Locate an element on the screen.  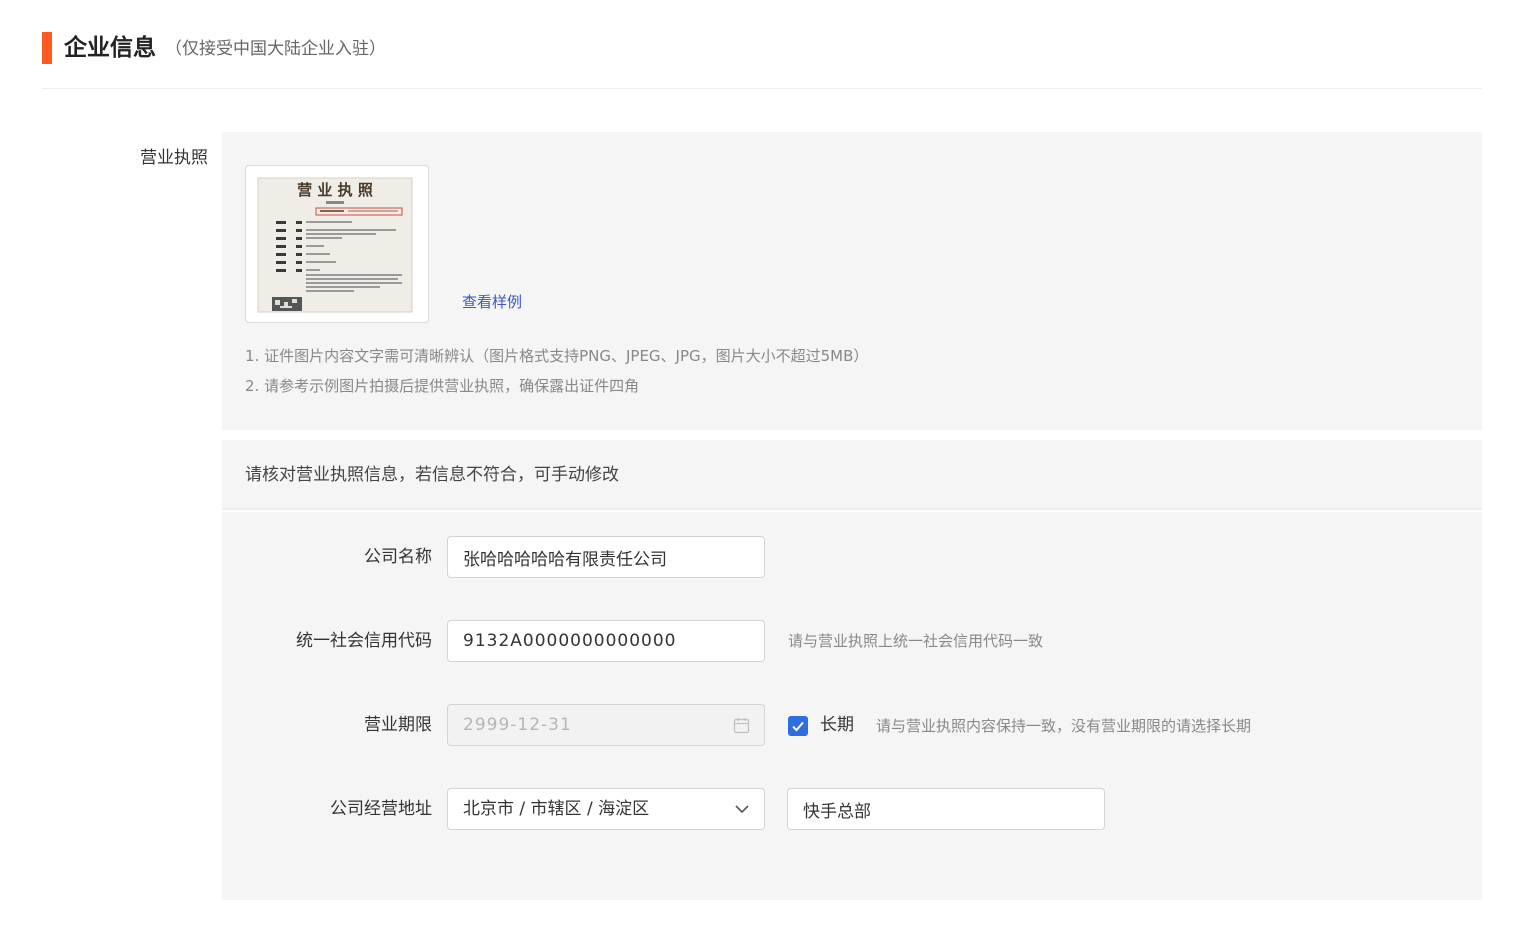
company-name-input is located at coordinates (606, 557).